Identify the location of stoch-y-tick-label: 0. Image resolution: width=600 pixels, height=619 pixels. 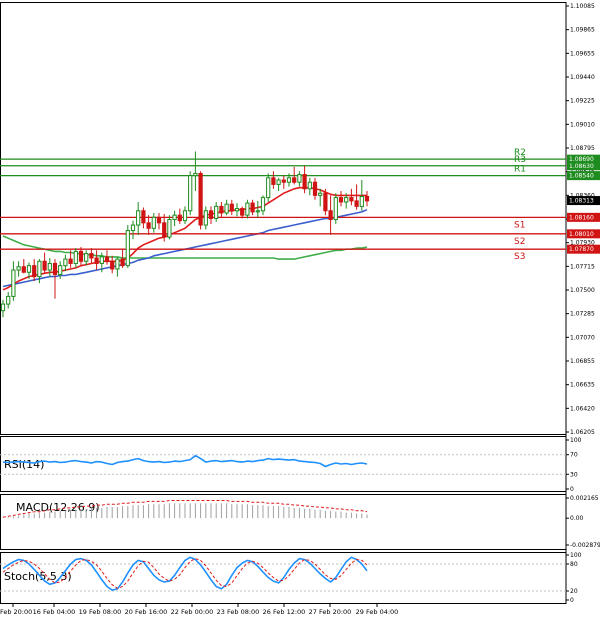
(572, 600).